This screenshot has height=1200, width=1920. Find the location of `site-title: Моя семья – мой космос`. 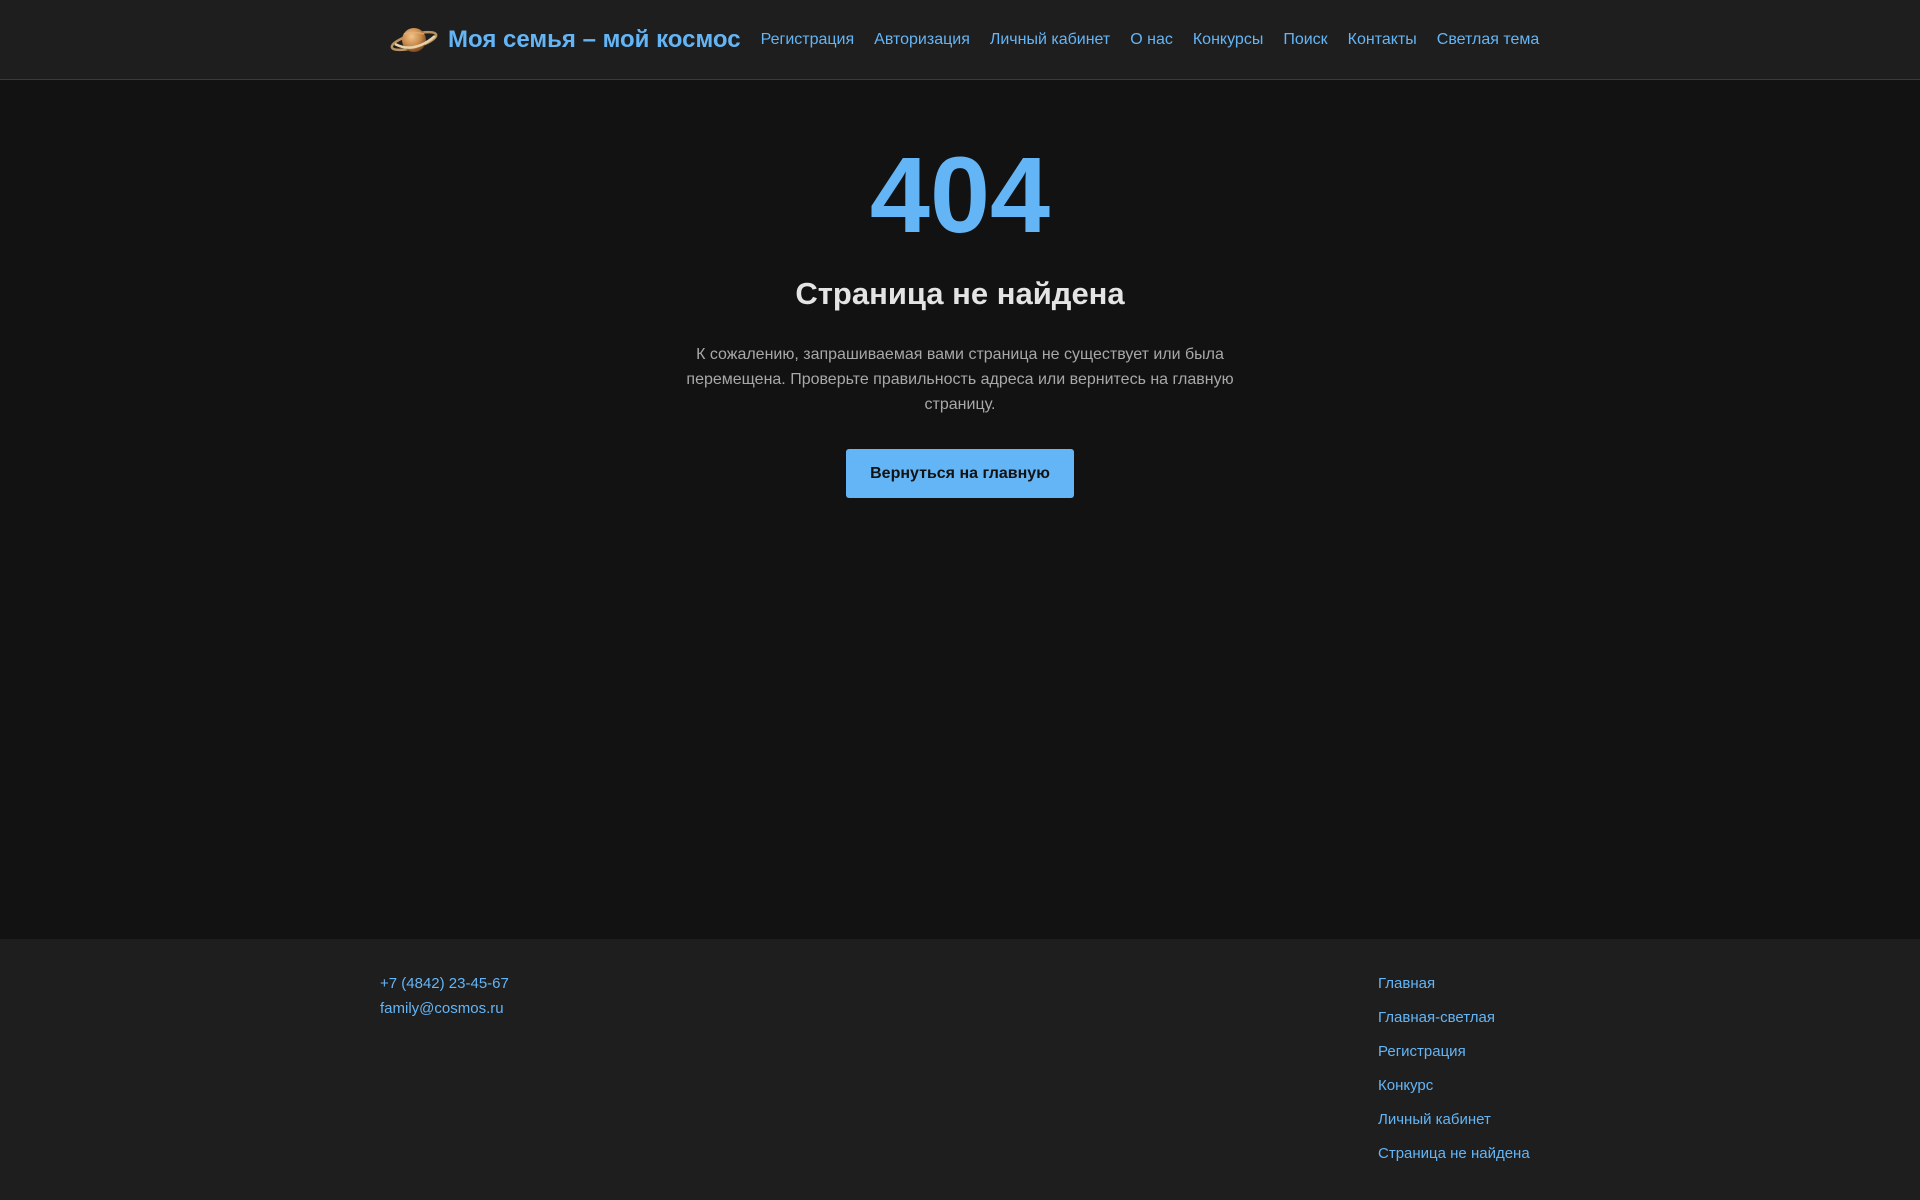

site-title: Моя семья – мой космос is located at coordinates (594, 39).